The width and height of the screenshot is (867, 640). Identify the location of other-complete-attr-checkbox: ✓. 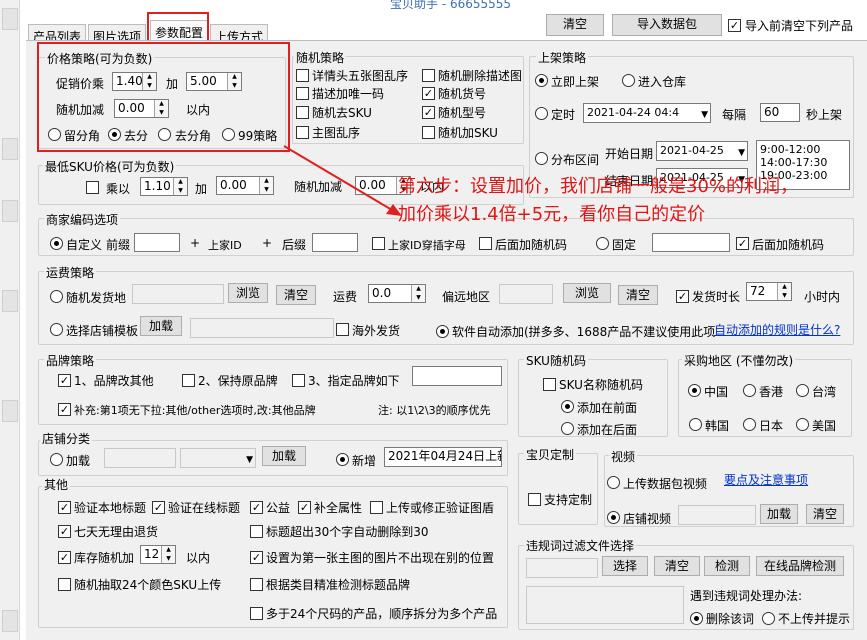
(304, 507).